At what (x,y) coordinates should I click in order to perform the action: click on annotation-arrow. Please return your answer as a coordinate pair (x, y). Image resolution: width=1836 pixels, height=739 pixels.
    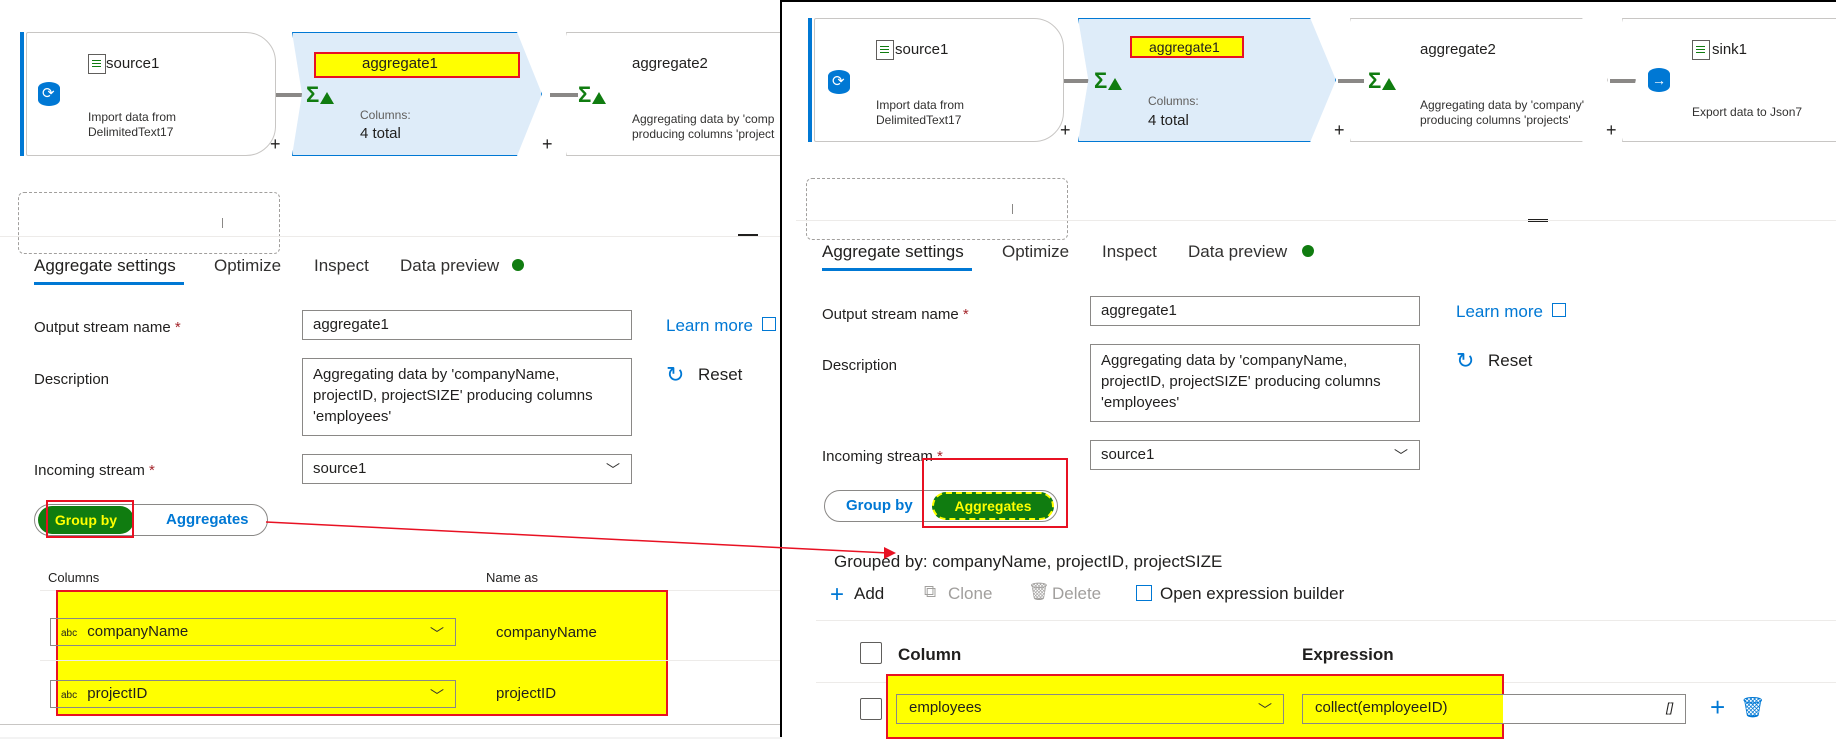
    Looking at the image, I should click on (580, 540).